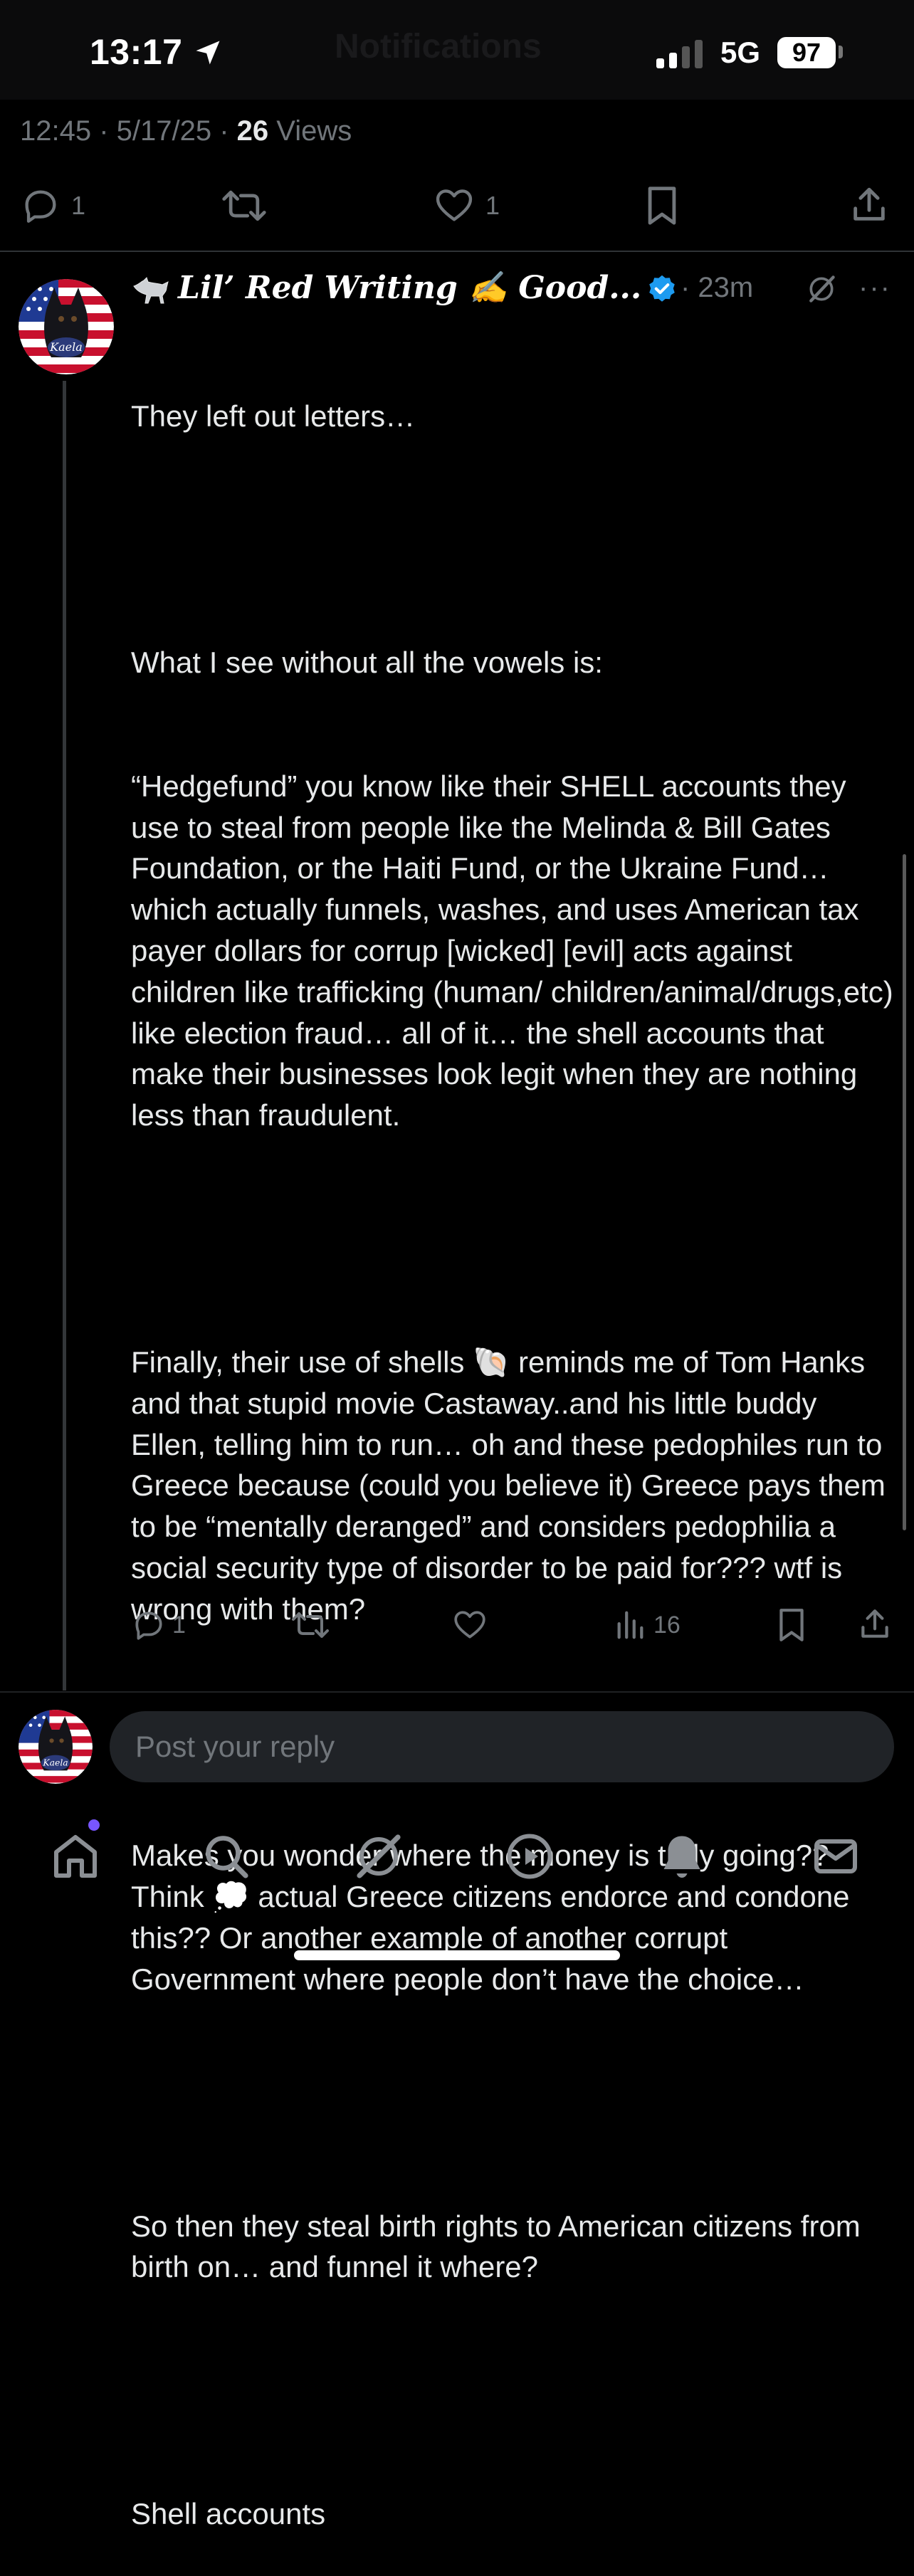 This screenshot has height=2576, width=914. I want to click on greyhound-emoji-icon, so click(151, 290).